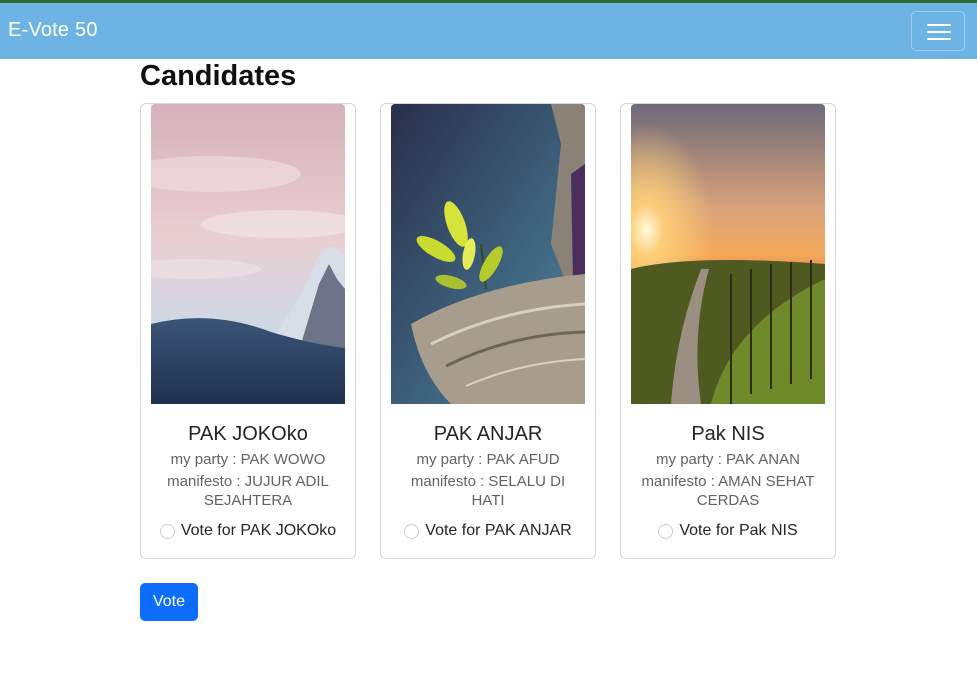  I want to click on brand-link: E-Vote 50, so click(53, 30).